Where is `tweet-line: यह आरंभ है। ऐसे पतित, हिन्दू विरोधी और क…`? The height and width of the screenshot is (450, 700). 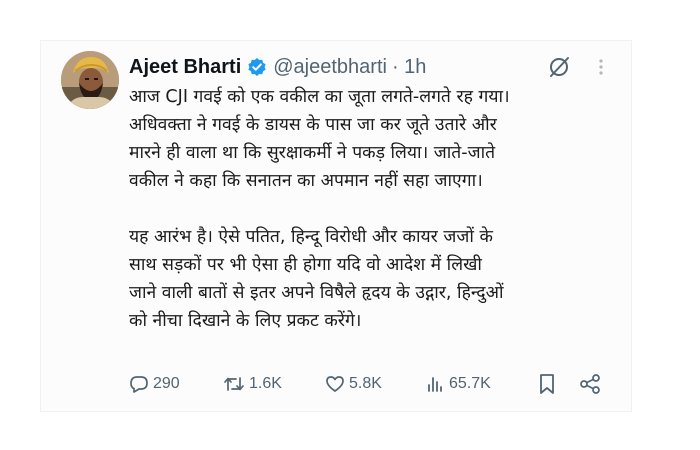 tweet-line: यह आरंभ है। ऐसे पतित, हिन्दू विरोधी और क… is located at coordinates (311, 237).